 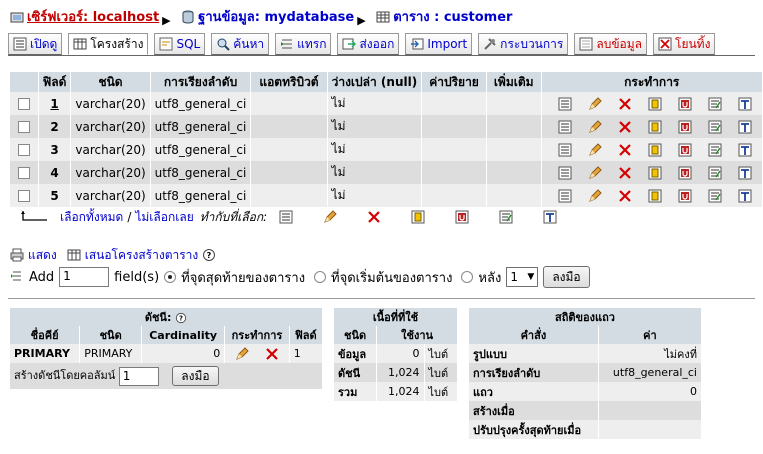 I want to click on tab-insert: แทรก, so click(x=303, y=44).